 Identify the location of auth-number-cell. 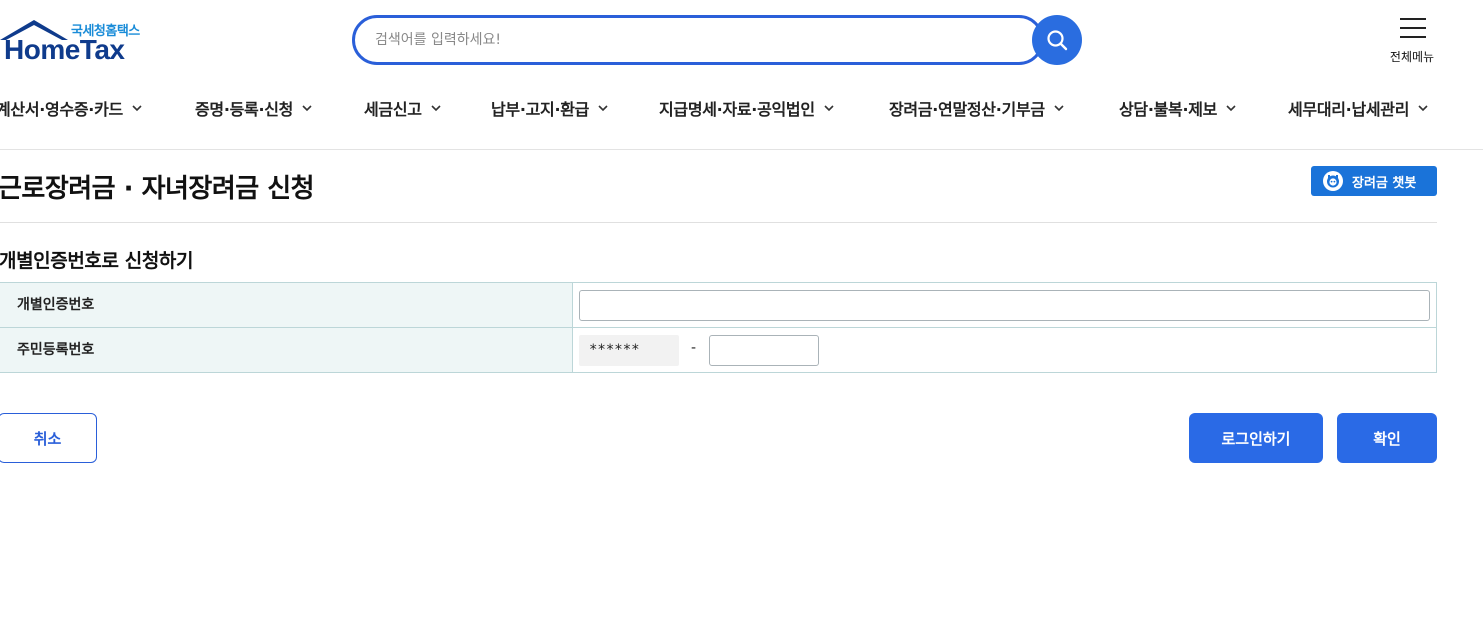
(1005, 305).